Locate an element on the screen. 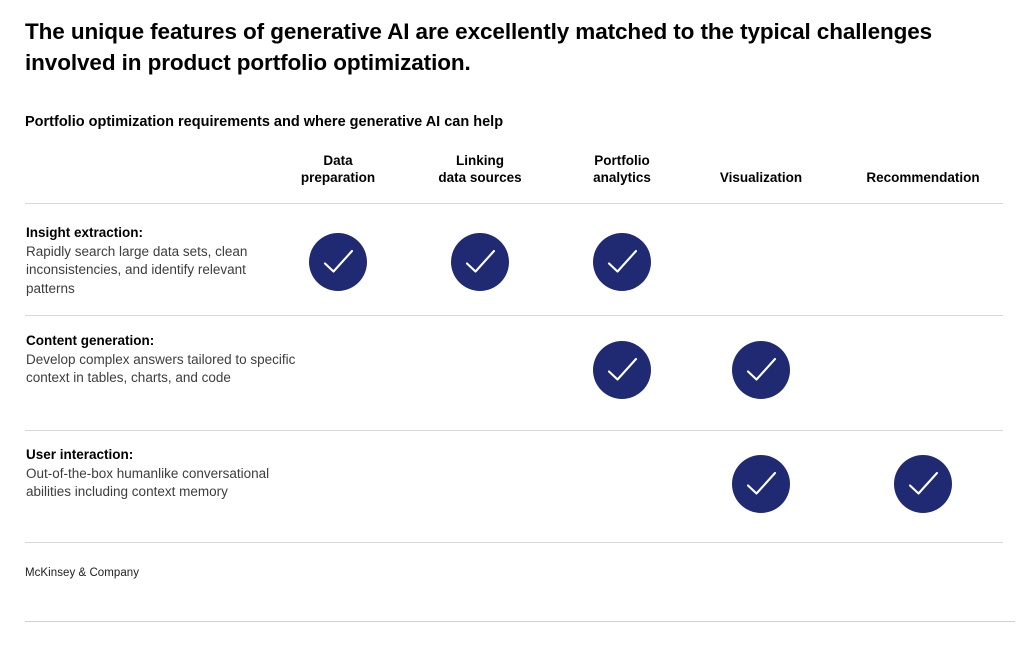  column-header-data-preparation: Data preparation is located at coordinates (338, 169).